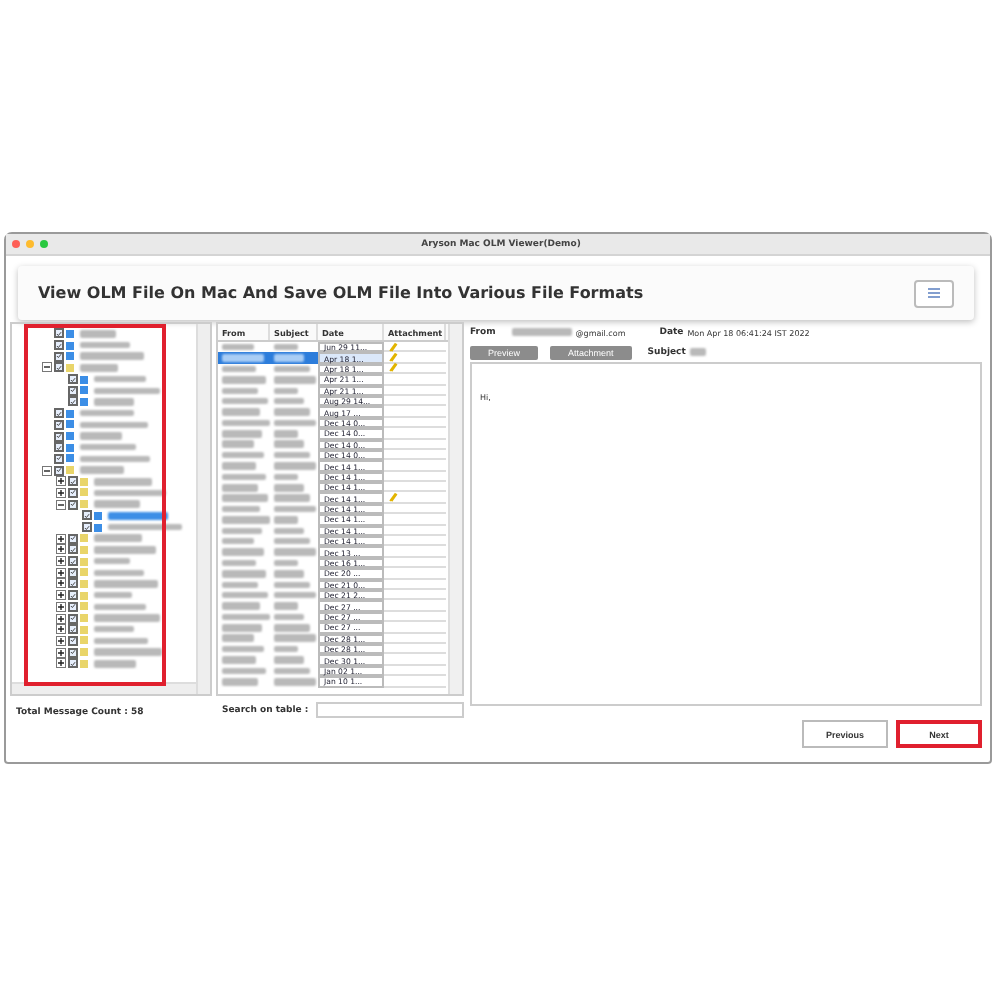 This screenshot has width=1000, height=1000. Describe the element at coordinates (341, 293) in the screenshot. I see `header-title: View OLM File On Mac And Save OLM File Into Various File Formats` at that location.